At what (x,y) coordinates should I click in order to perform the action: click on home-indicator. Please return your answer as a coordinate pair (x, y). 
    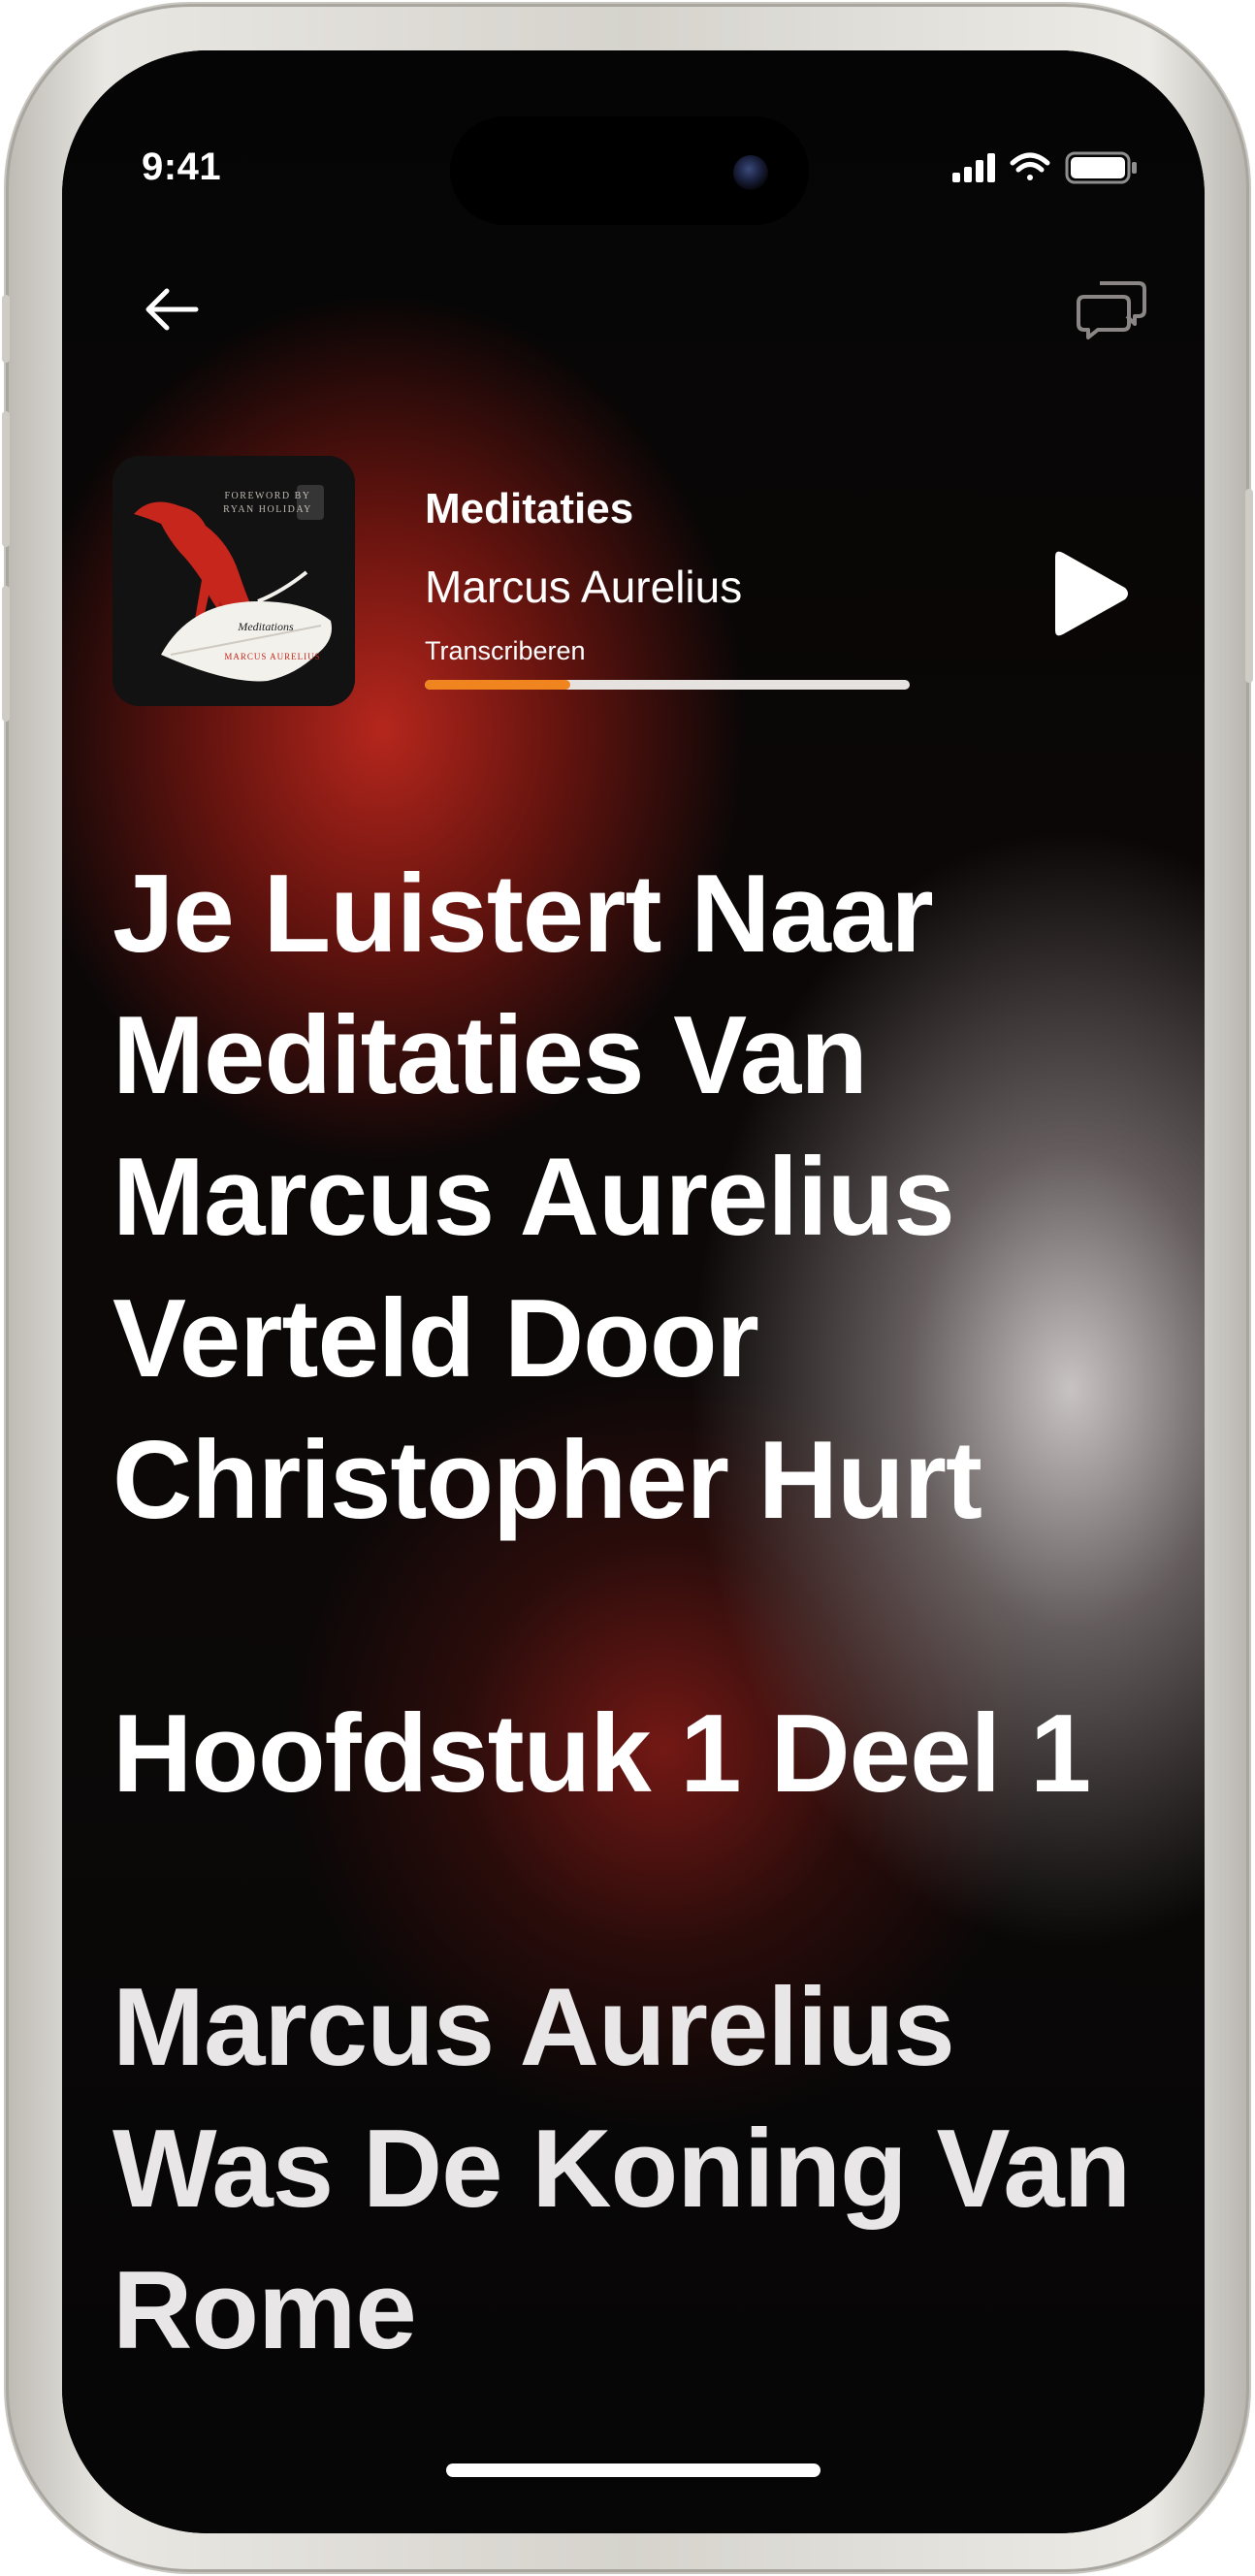
    Looking at the image, I should click on (633, 2470).